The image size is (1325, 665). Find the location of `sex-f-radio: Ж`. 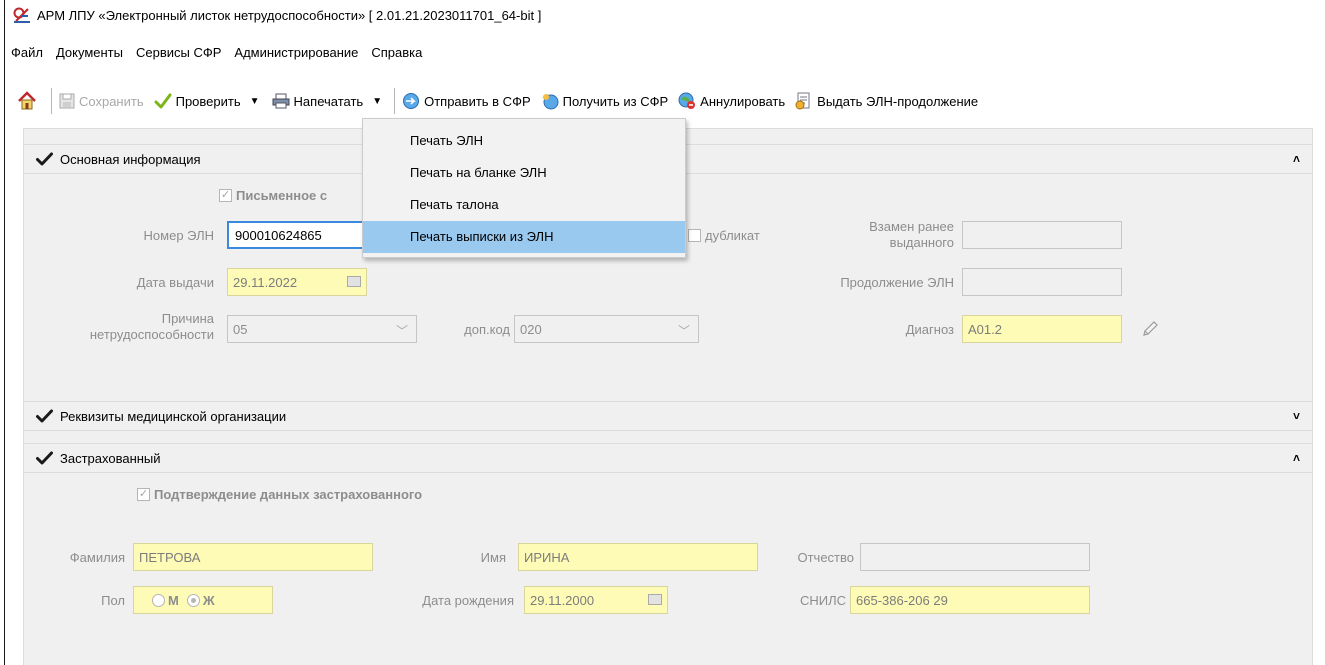

sex-f-radio: Ж is located at coordinates (200, 600).